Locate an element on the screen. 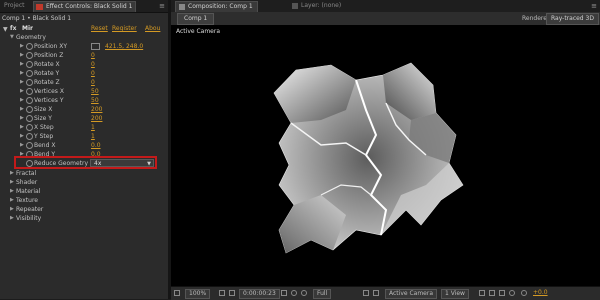 The height and width of the screenshot is (300, 600). tab-project: Project is located at coordinates (14, 6).